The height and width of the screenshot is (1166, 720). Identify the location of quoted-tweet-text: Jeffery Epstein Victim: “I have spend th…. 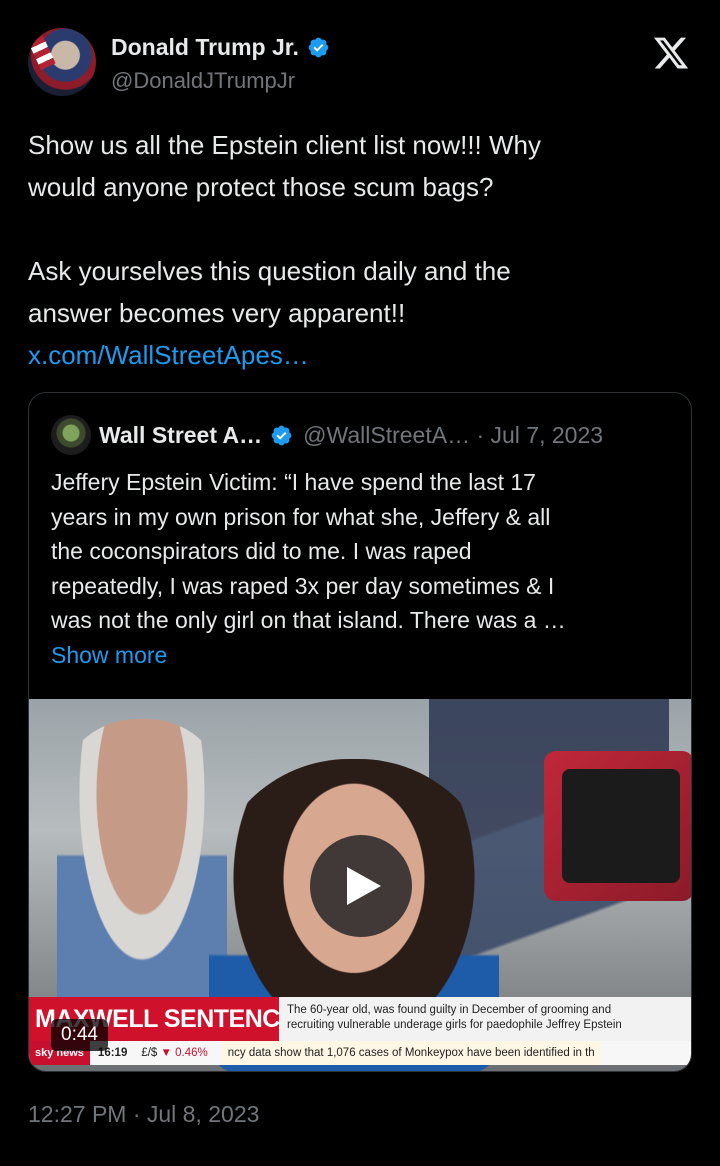
(308, 551).